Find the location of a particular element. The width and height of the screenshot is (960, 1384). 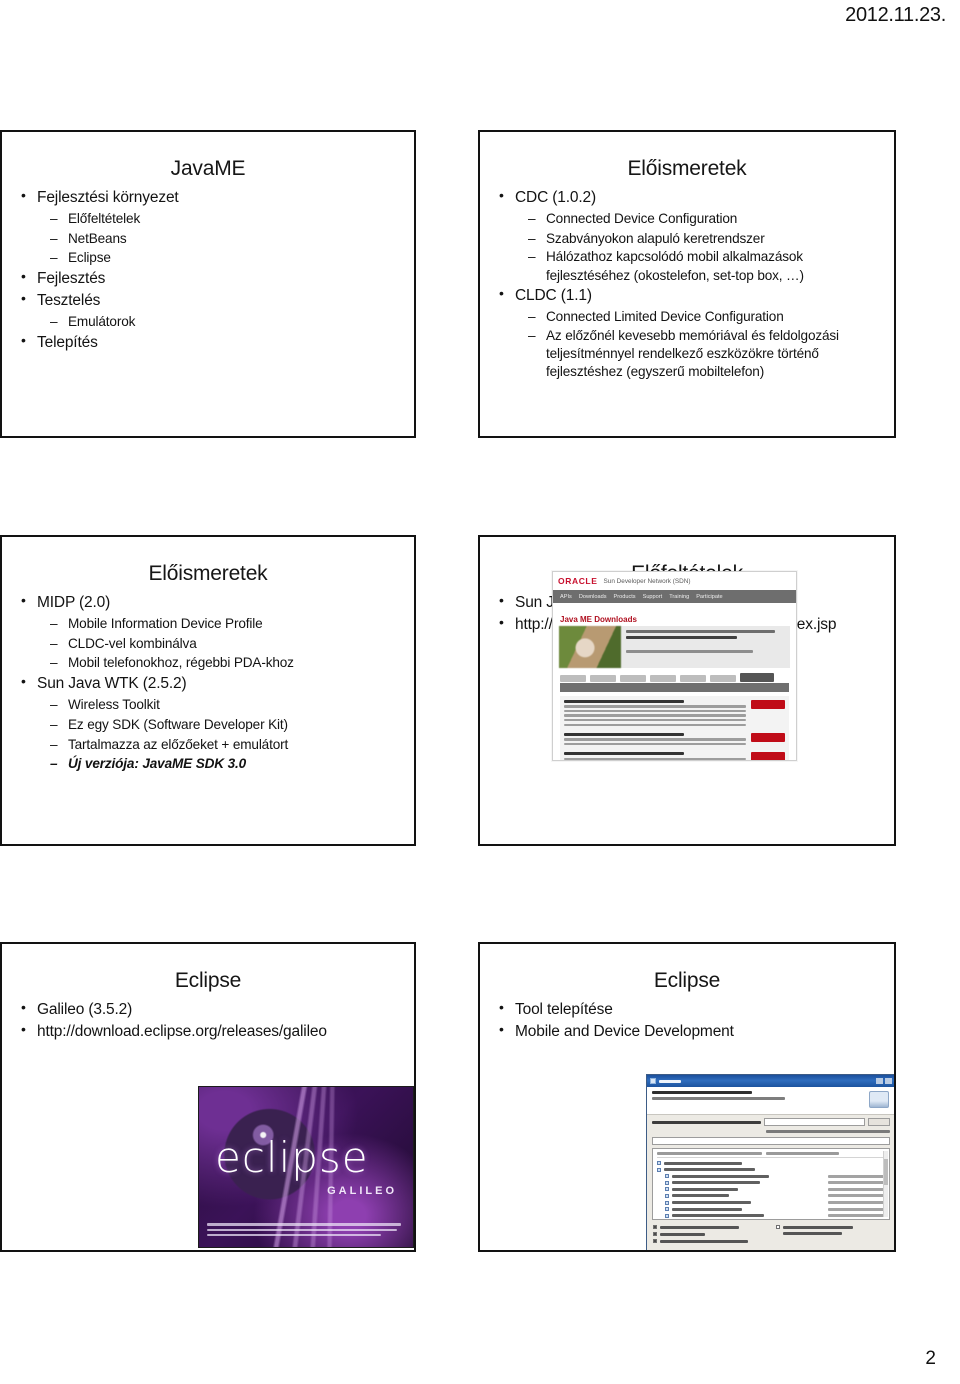

bullet-item: Ez egy SDK (Software Developer Kit) is located at coordinates (211, 725).